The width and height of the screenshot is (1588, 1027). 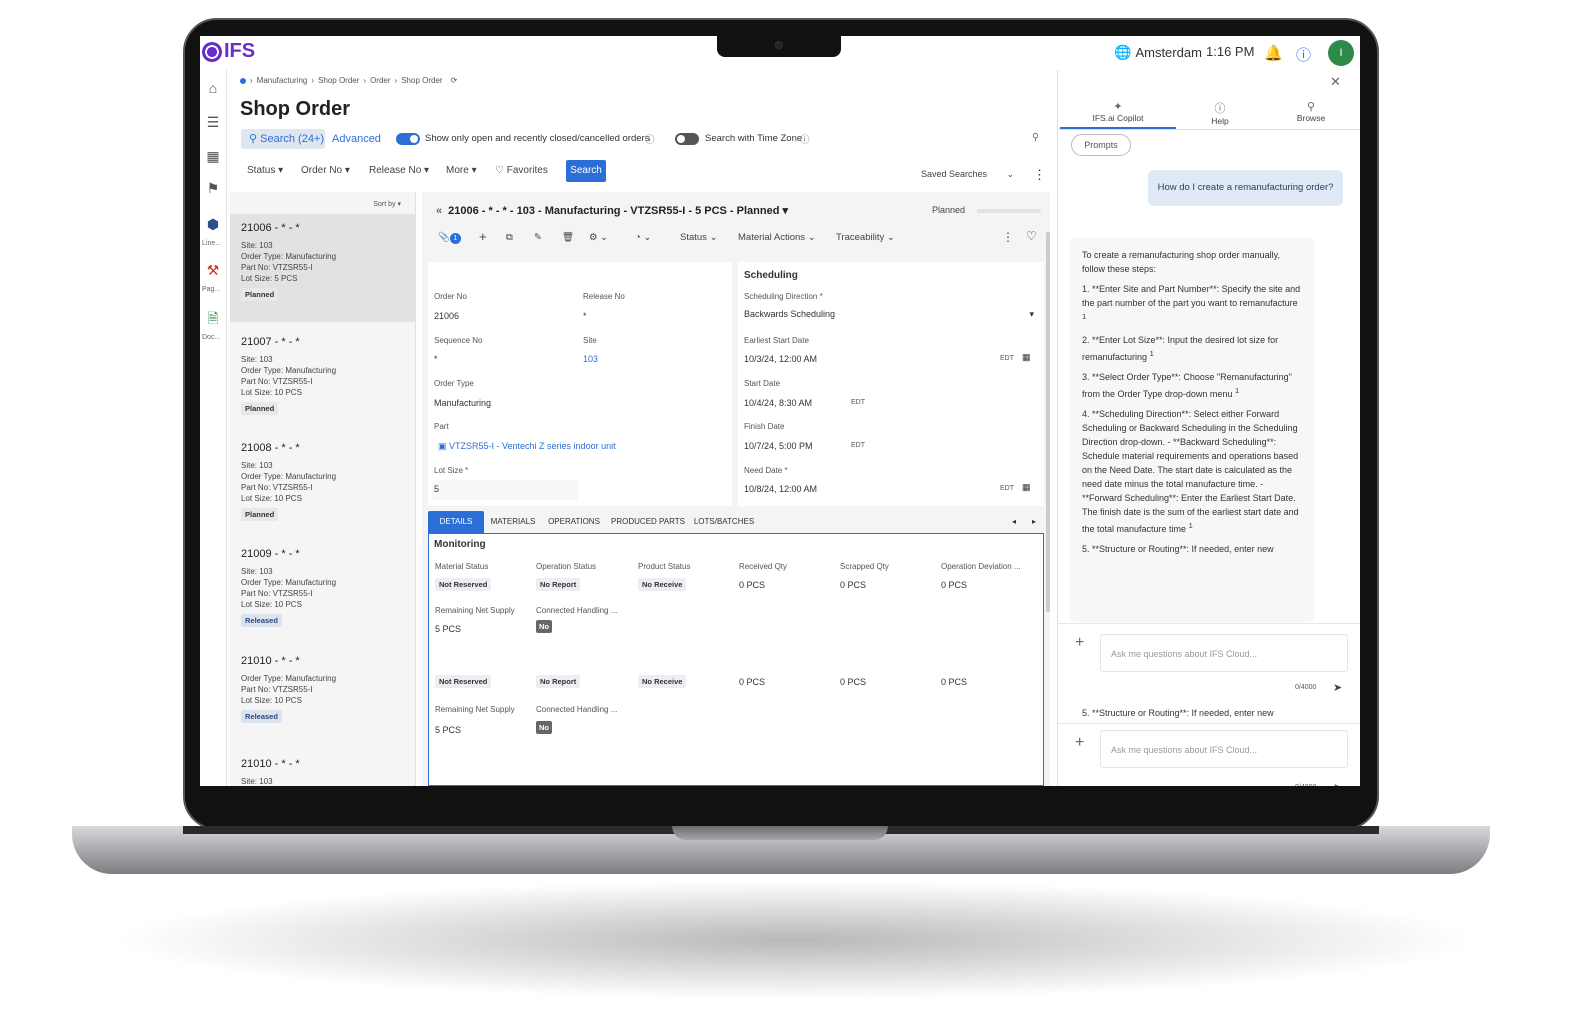 What do you see at coordinates (213, 318) in the screenshot?
I see `document-icon: 🗎` at bounding box center [213, 318].